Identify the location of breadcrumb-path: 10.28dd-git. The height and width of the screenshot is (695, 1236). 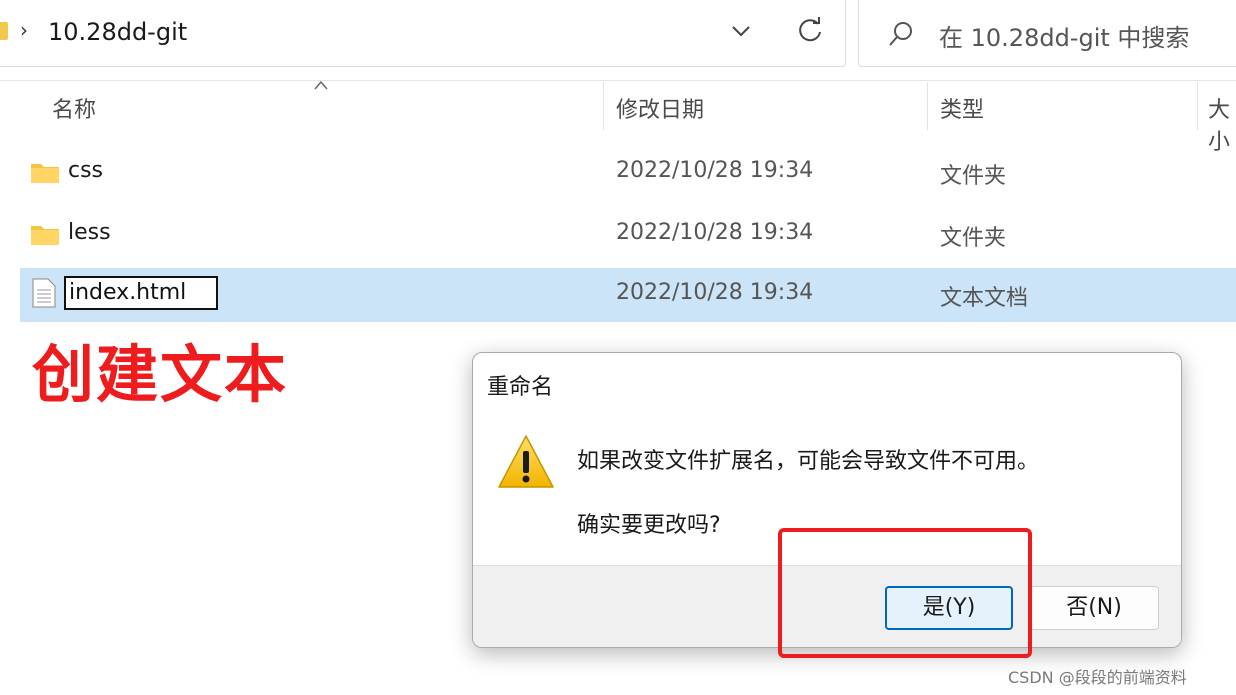
(117, 32).